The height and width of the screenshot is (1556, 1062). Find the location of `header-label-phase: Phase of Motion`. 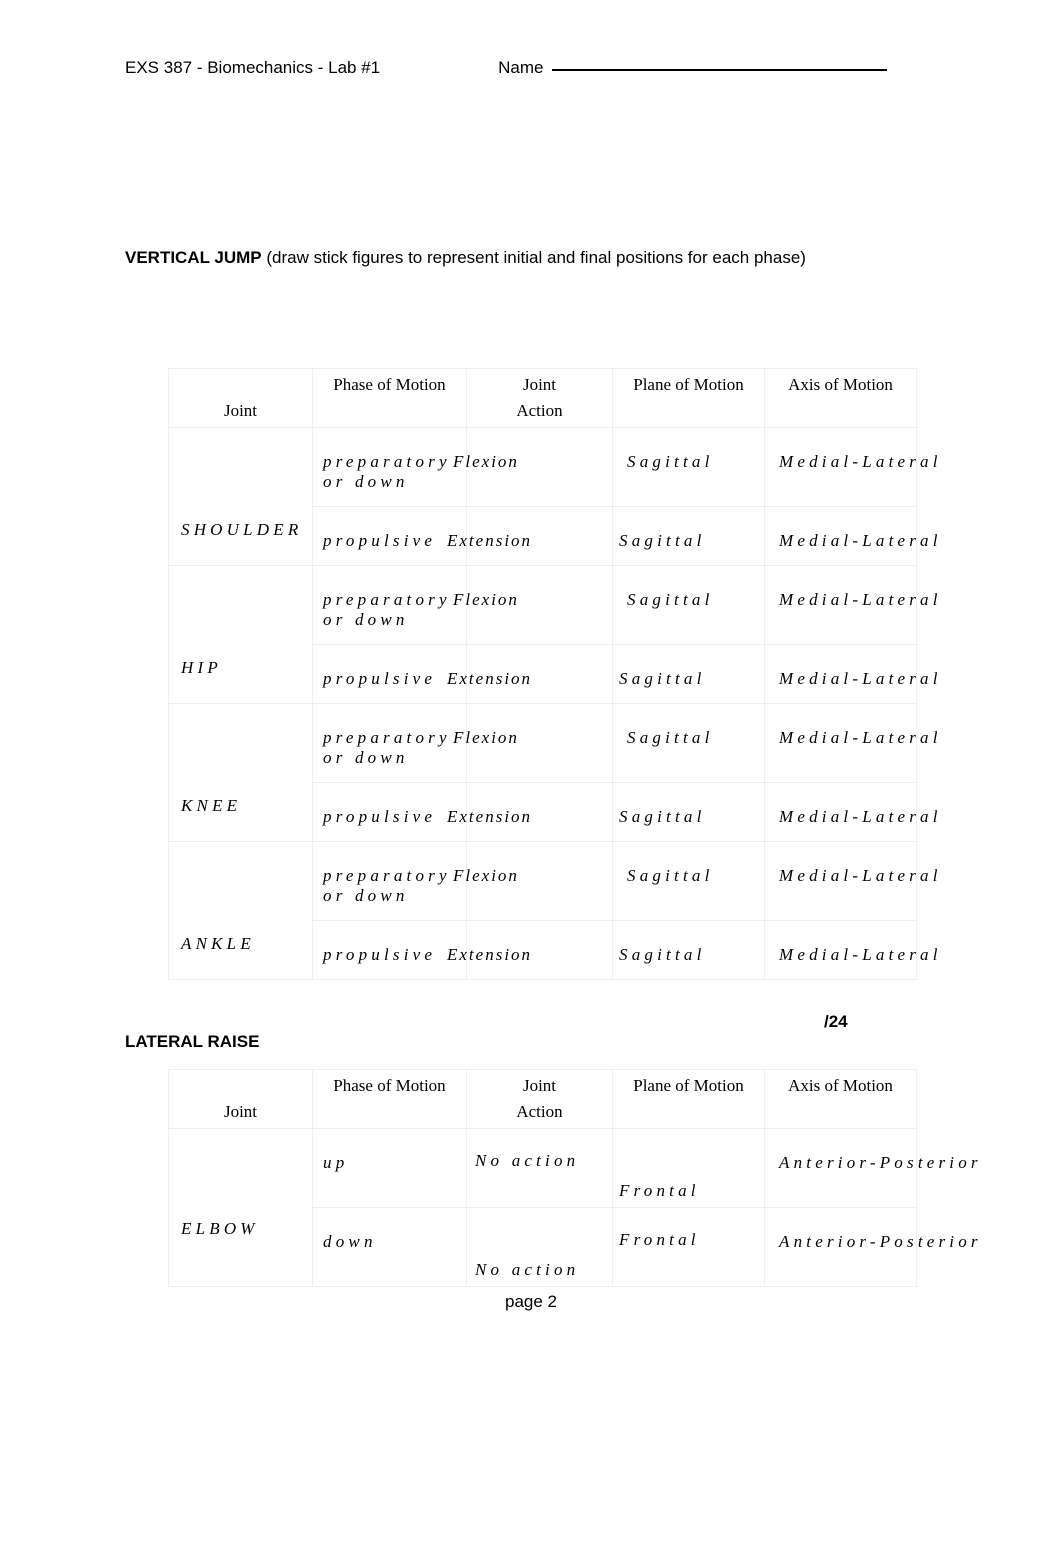

header-label-phase: Phase of Motion is located at coordinates (389, 384).